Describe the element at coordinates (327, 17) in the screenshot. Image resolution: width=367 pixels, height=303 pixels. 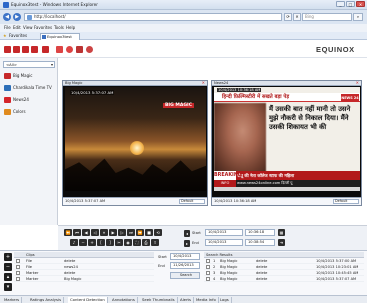
I see `search-input: Bing` at that location.